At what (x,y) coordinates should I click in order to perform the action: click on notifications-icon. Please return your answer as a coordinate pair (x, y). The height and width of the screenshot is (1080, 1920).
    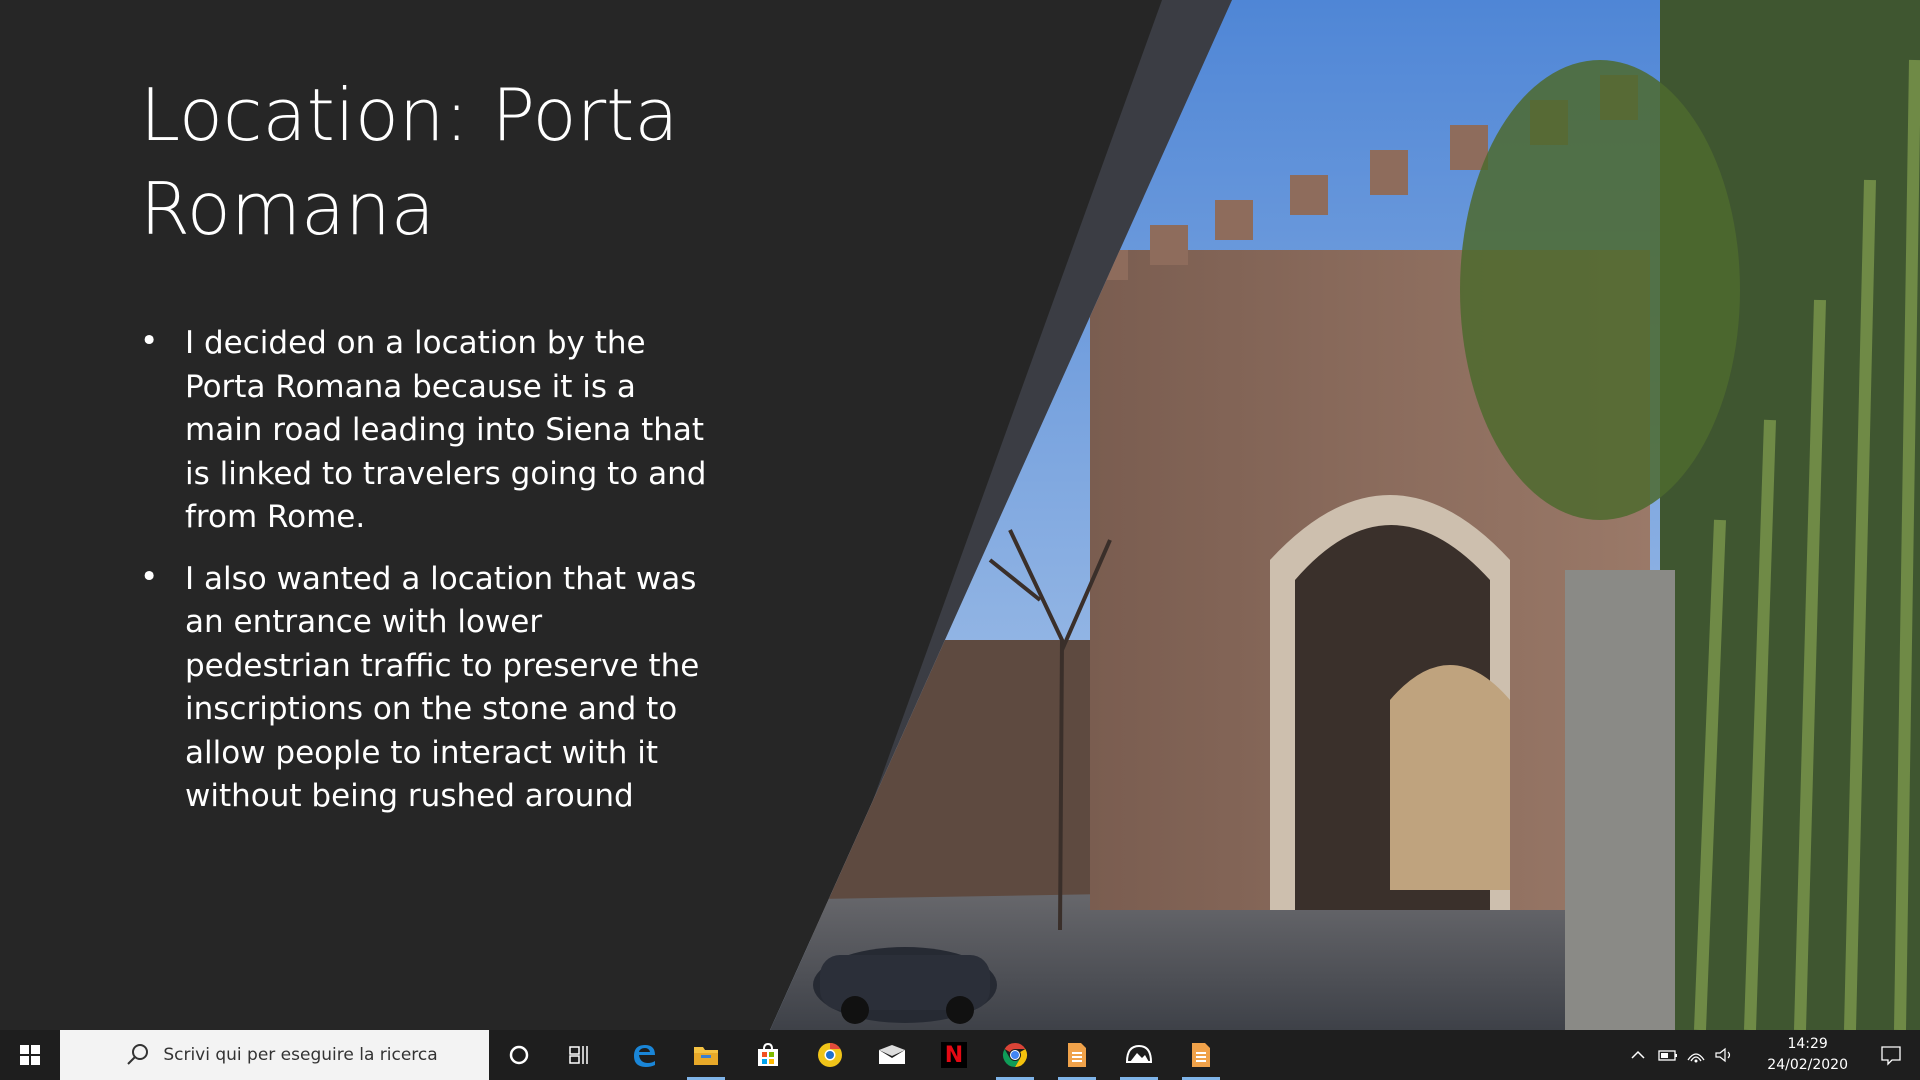
    Looking at the image, I should click on (1891, 1055).